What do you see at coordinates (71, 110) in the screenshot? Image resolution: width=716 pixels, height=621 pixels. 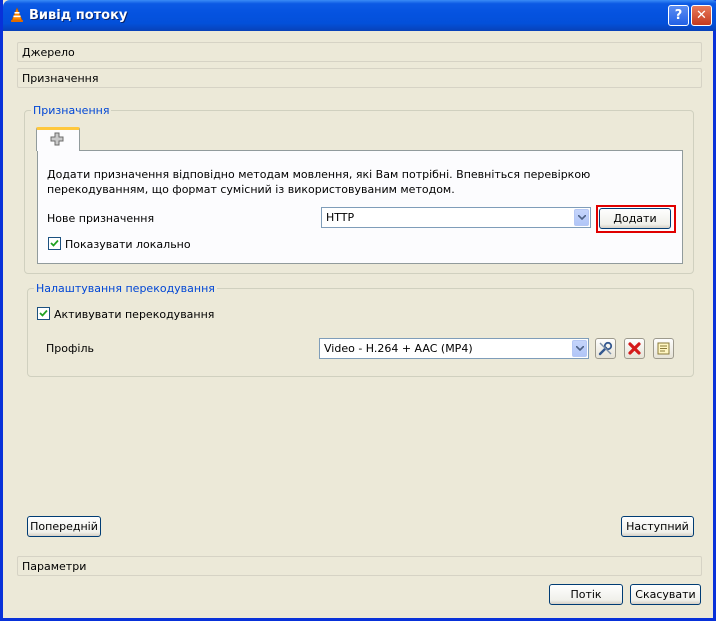 I see `destination-group-legend: Призначення` at bounding box center [71, 110].